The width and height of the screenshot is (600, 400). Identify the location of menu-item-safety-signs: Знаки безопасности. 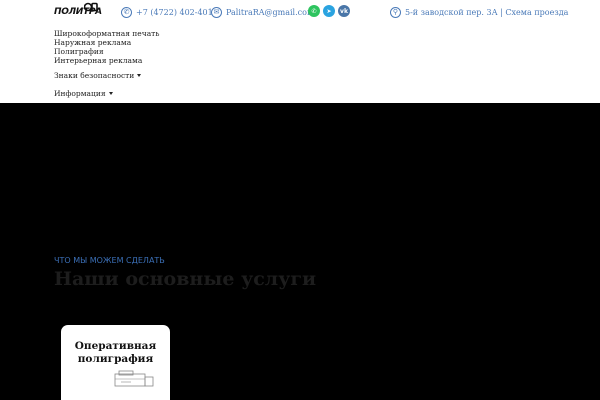
(106, 75).